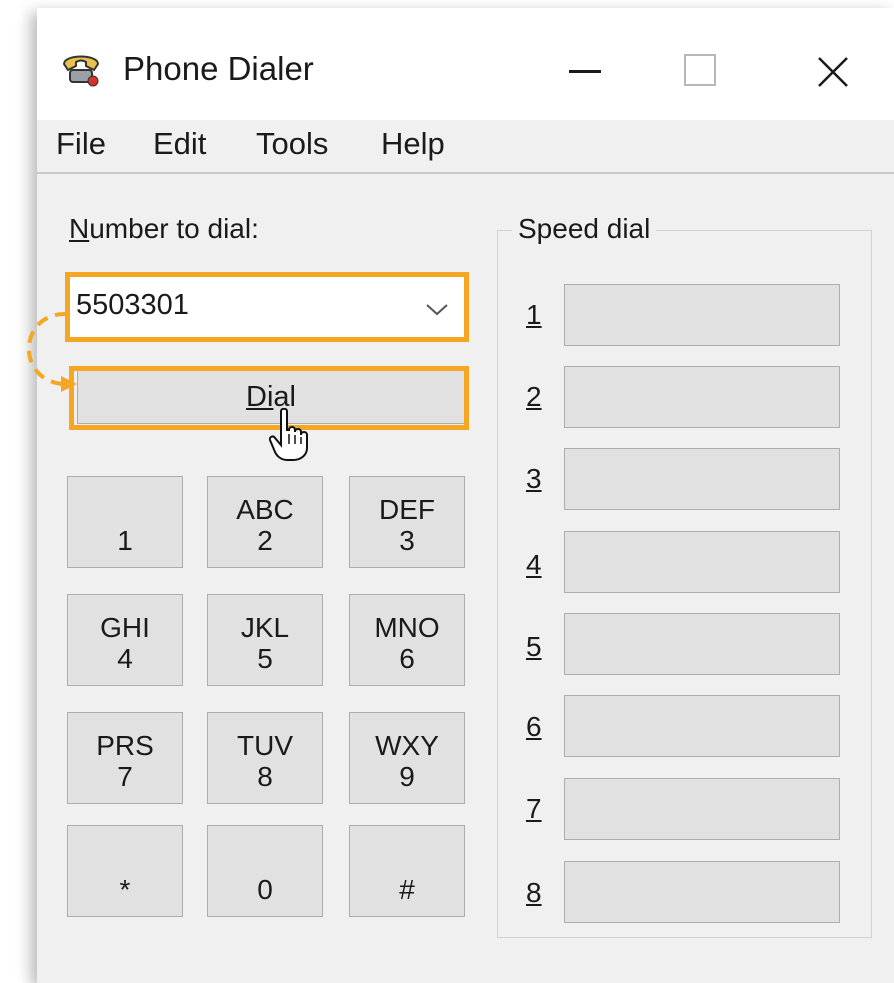 The height and width of the screenshot is (983, 894). Describe the element at coordinates (465, 173) in the screenshot. I see `menu-divider` at that location.